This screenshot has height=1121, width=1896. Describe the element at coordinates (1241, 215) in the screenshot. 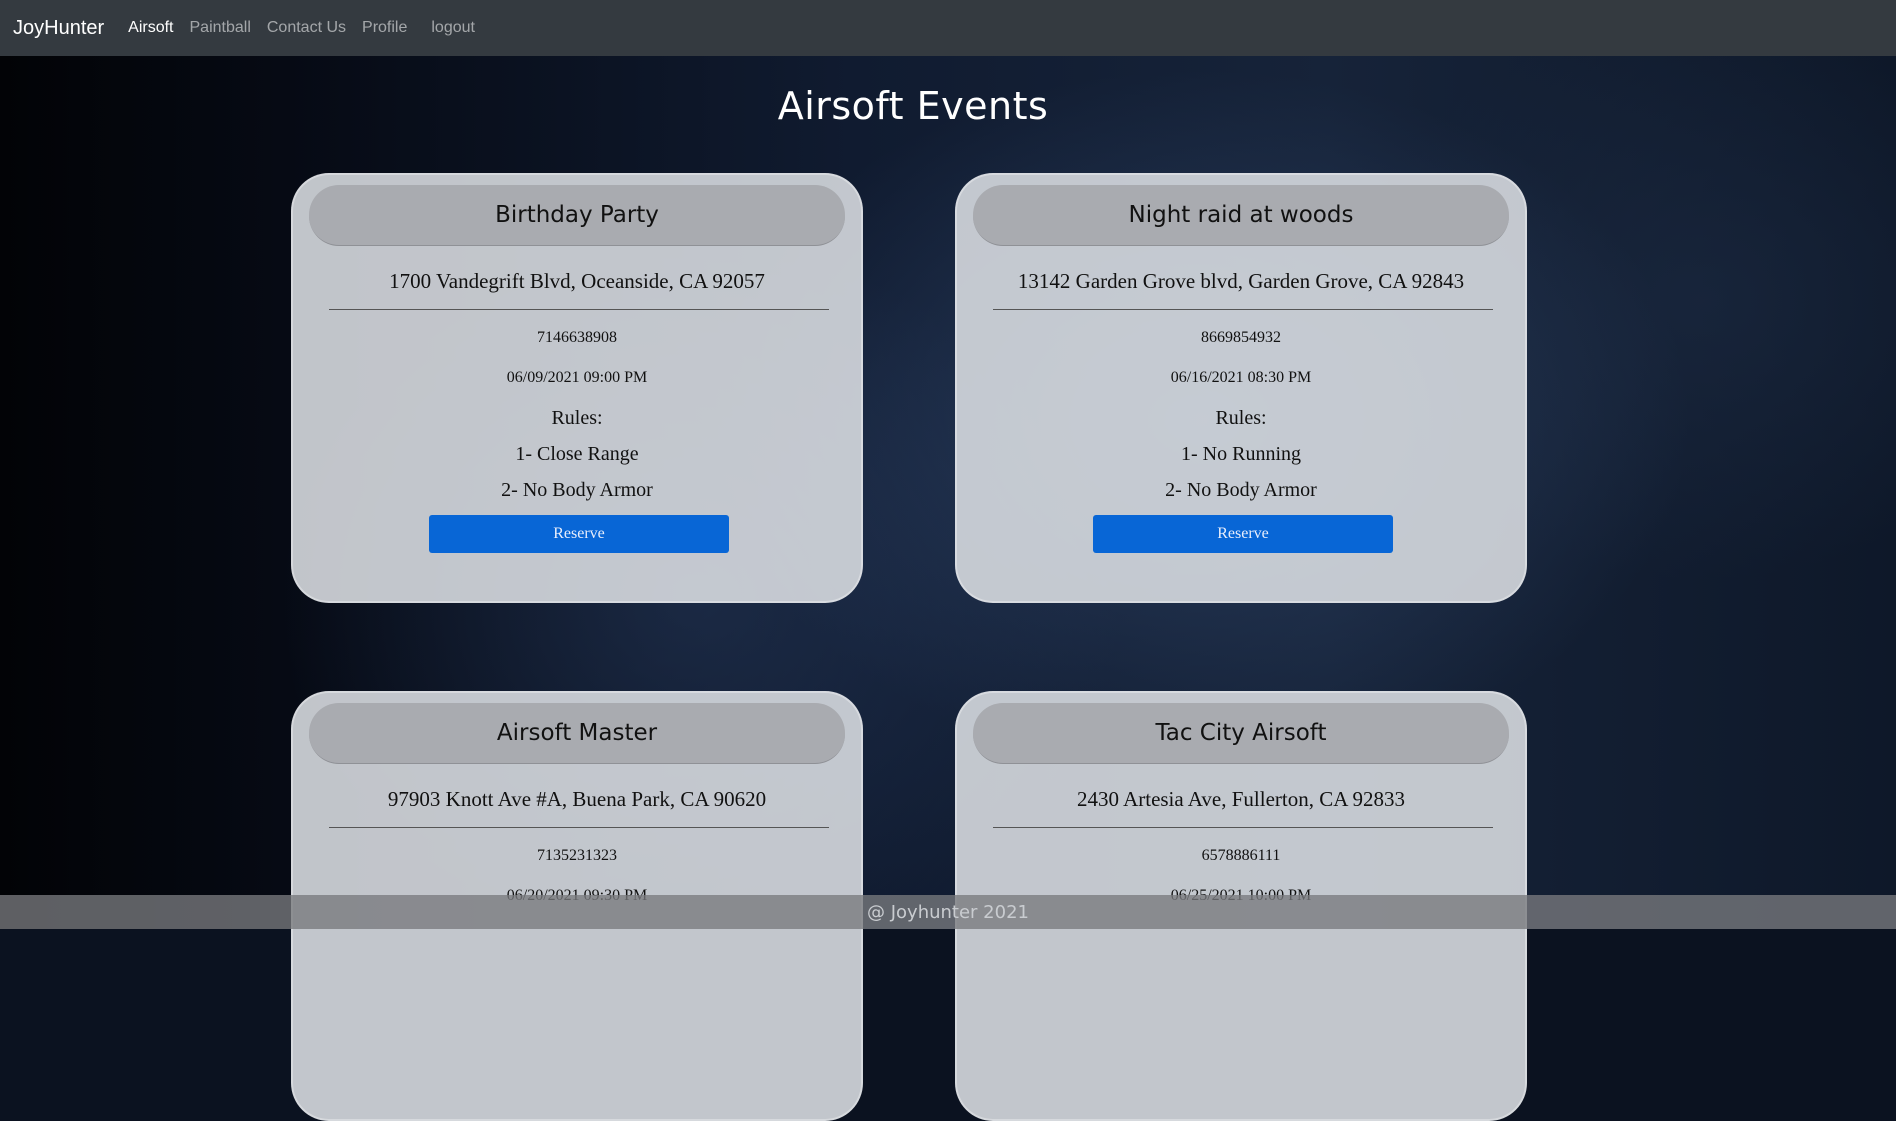

I see `event-title: Night raid at woods` at that location.